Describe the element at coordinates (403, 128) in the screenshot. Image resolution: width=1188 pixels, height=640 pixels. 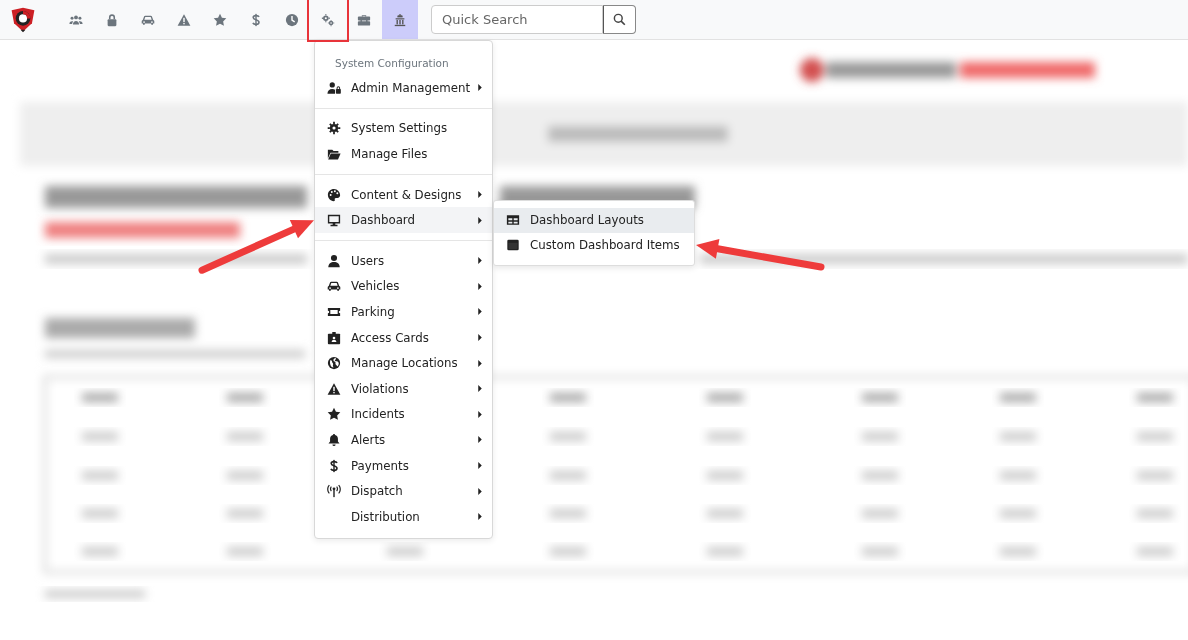
I see `menu-item: System Settings` at that location.